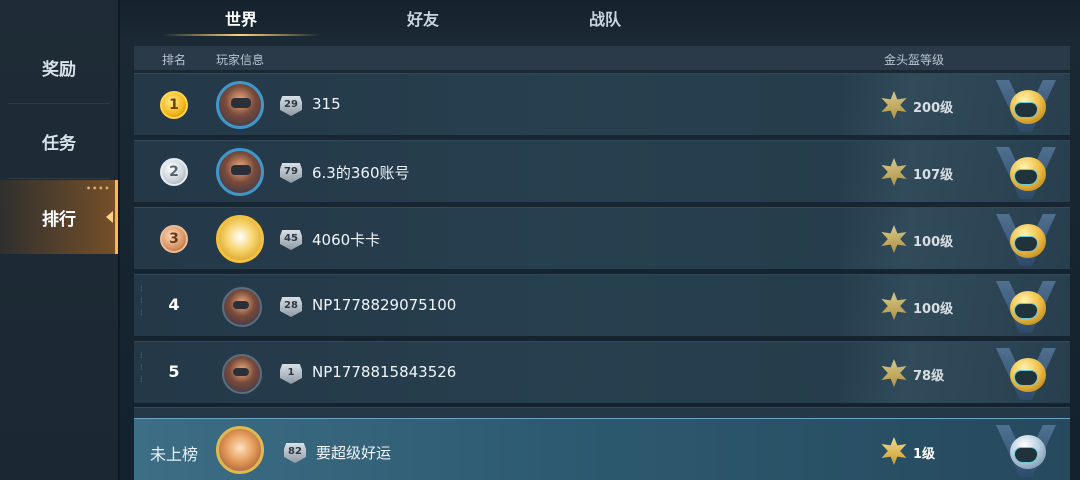 This screenshot has height=480, width=1080. I want to click on helmet-level: 107级, so click(933, 175).